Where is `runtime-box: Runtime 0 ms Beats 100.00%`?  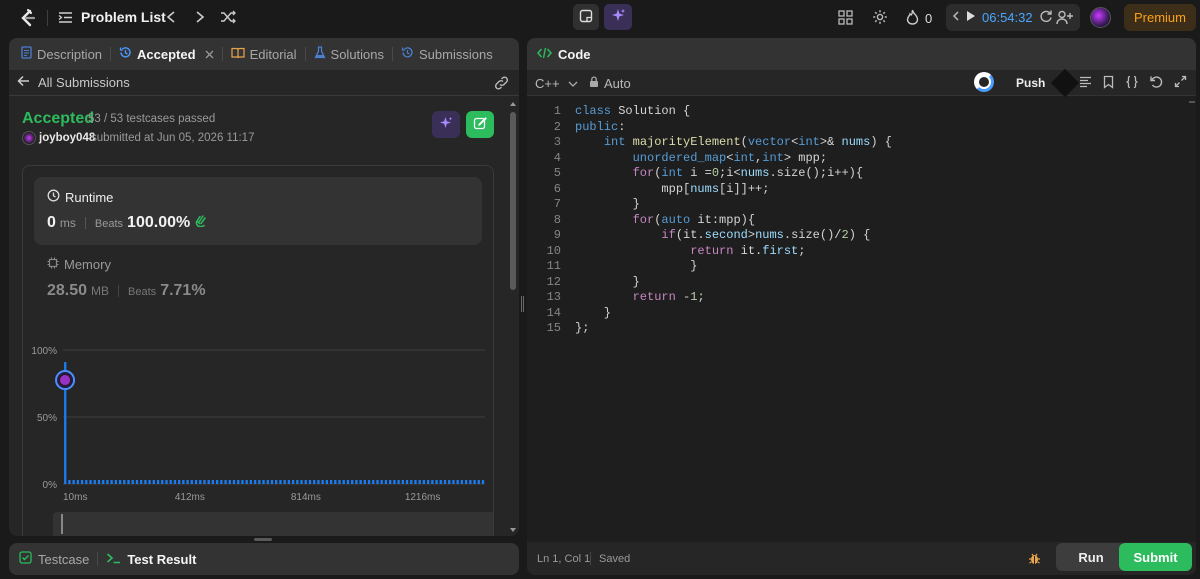
runtime-box: Runtime 0 ms Beats 100.00% is located at coordinates (258, 211).